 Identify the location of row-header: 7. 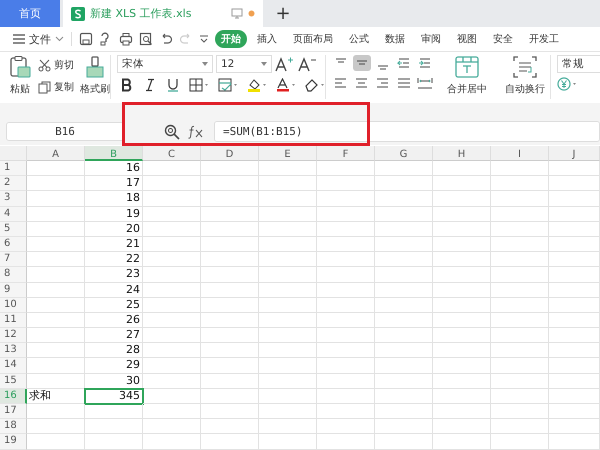
(13, 260).